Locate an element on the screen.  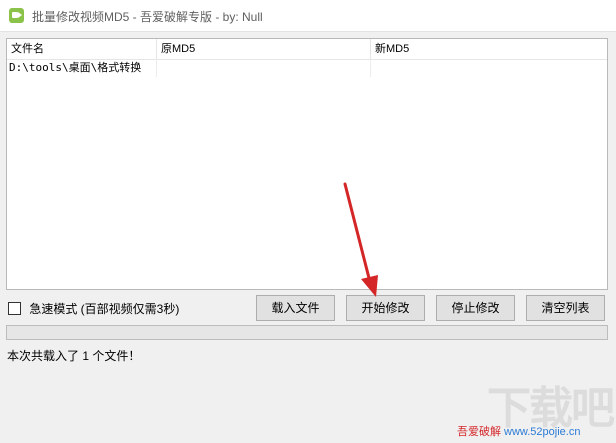
title-bar: 批量修改视频MD5 - 吾爱破解专版 - by: Null is located at coordinates (308, 16).